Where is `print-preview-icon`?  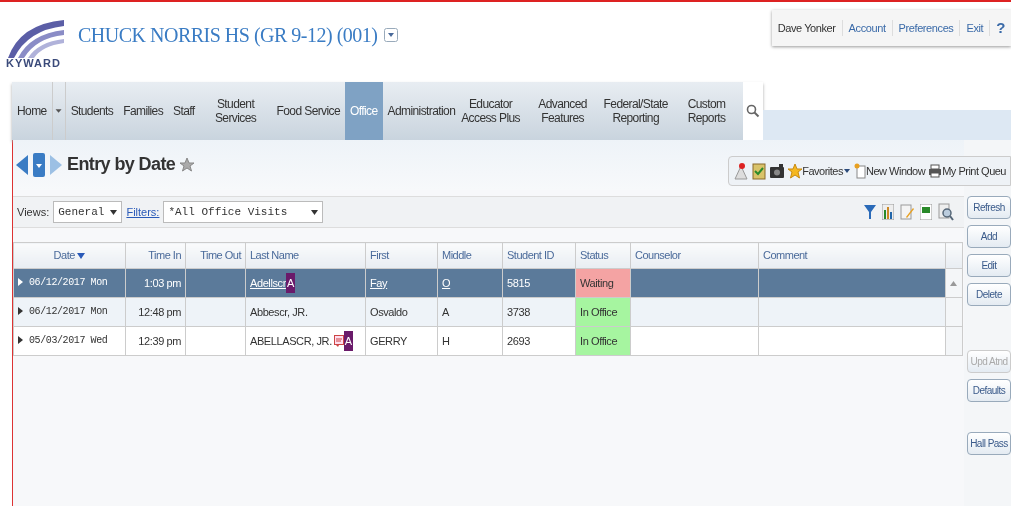
print-preview-icon is located at coordinates (946, 212).